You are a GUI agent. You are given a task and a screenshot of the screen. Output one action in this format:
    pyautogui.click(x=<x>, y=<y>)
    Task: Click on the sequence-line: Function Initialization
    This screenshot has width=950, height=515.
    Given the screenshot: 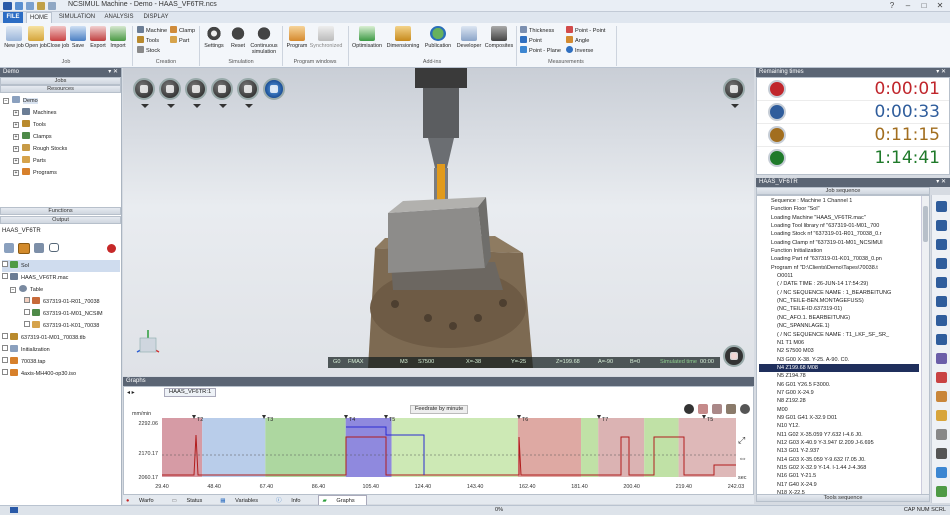 What is the action you would take?
    pyautogui.click(x=839, y=251)
    